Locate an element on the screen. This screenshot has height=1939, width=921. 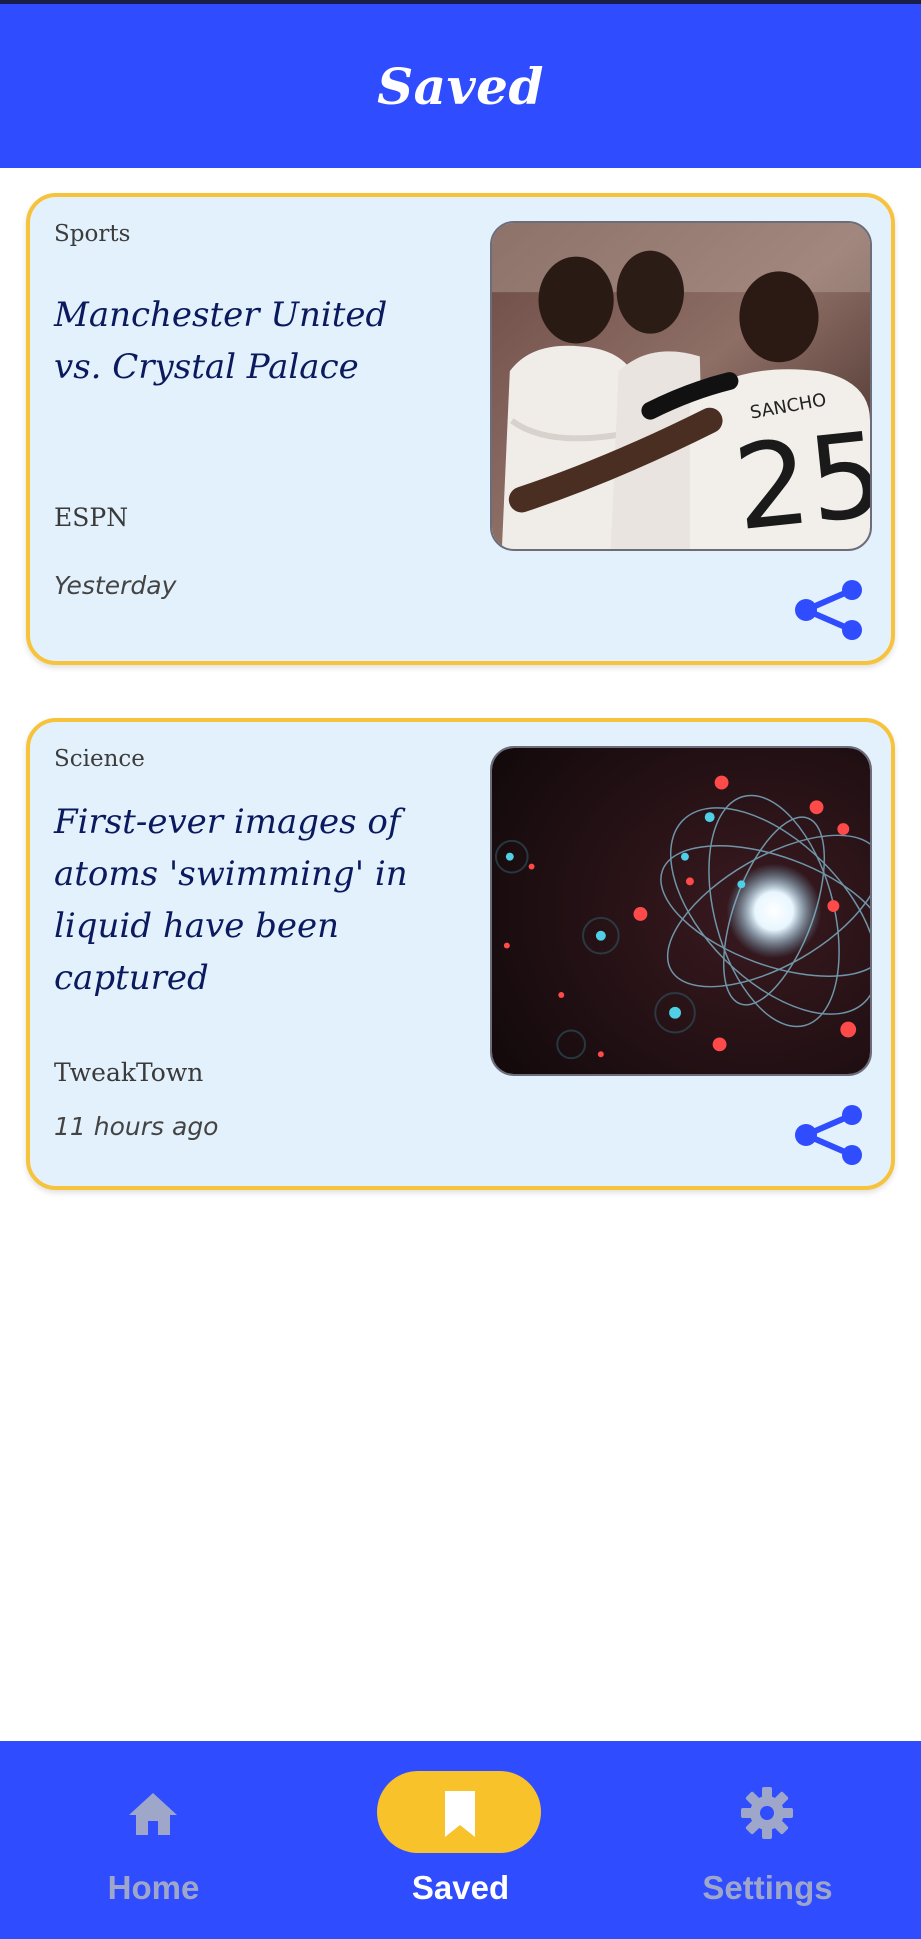
football-players-image: SANCHO 25 is located at coordinates (681, 386).